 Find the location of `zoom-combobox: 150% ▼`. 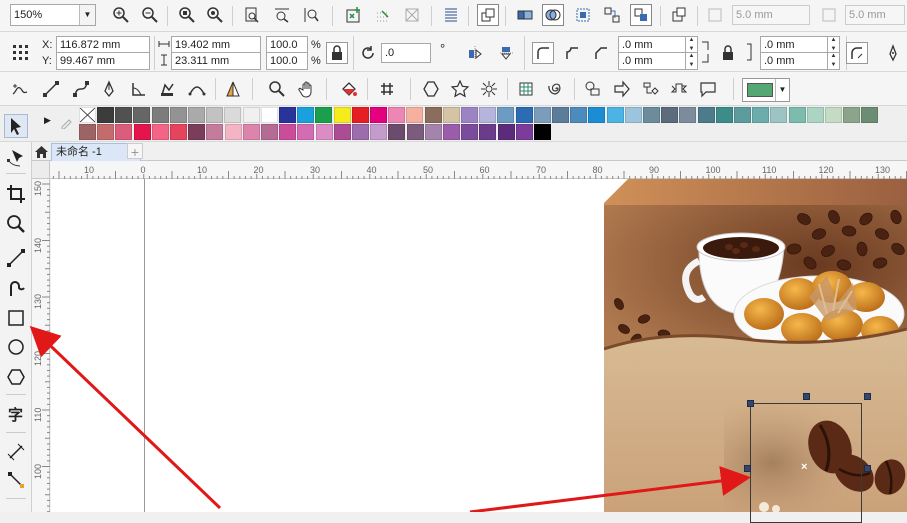

zoom-combobox: 150% ▼ is located at coordinates (53, 15).